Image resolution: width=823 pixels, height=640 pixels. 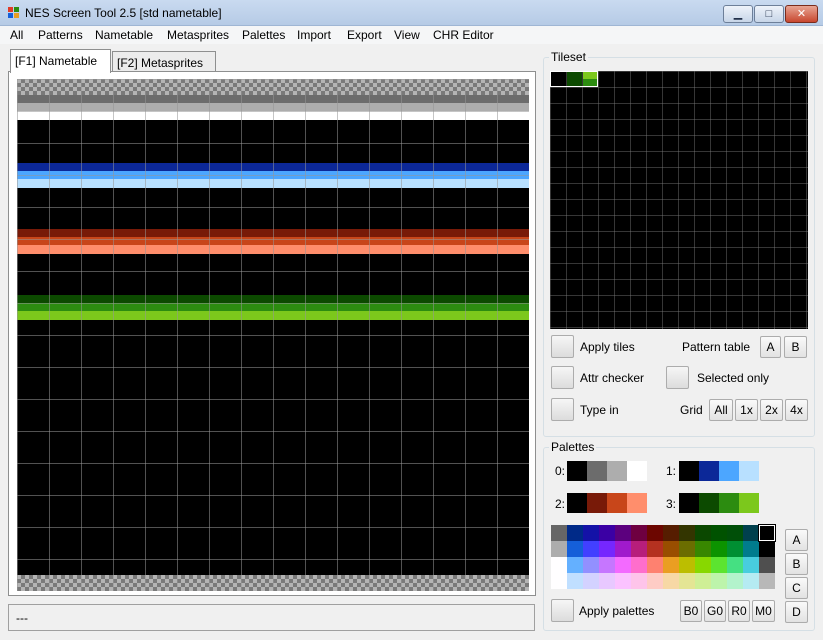 I want to click on palette-bank-b-button: B, so click(x=796, y=564).